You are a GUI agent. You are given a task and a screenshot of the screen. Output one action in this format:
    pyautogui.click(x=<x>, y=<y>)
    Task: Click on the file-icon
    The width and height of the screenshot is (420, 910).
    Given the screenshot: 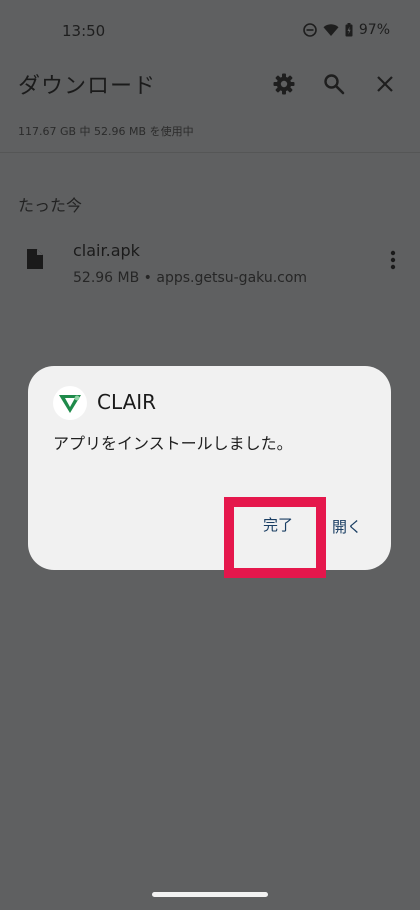 What is the action you would take?
    pyautogui.click(x=35, y=261)
    